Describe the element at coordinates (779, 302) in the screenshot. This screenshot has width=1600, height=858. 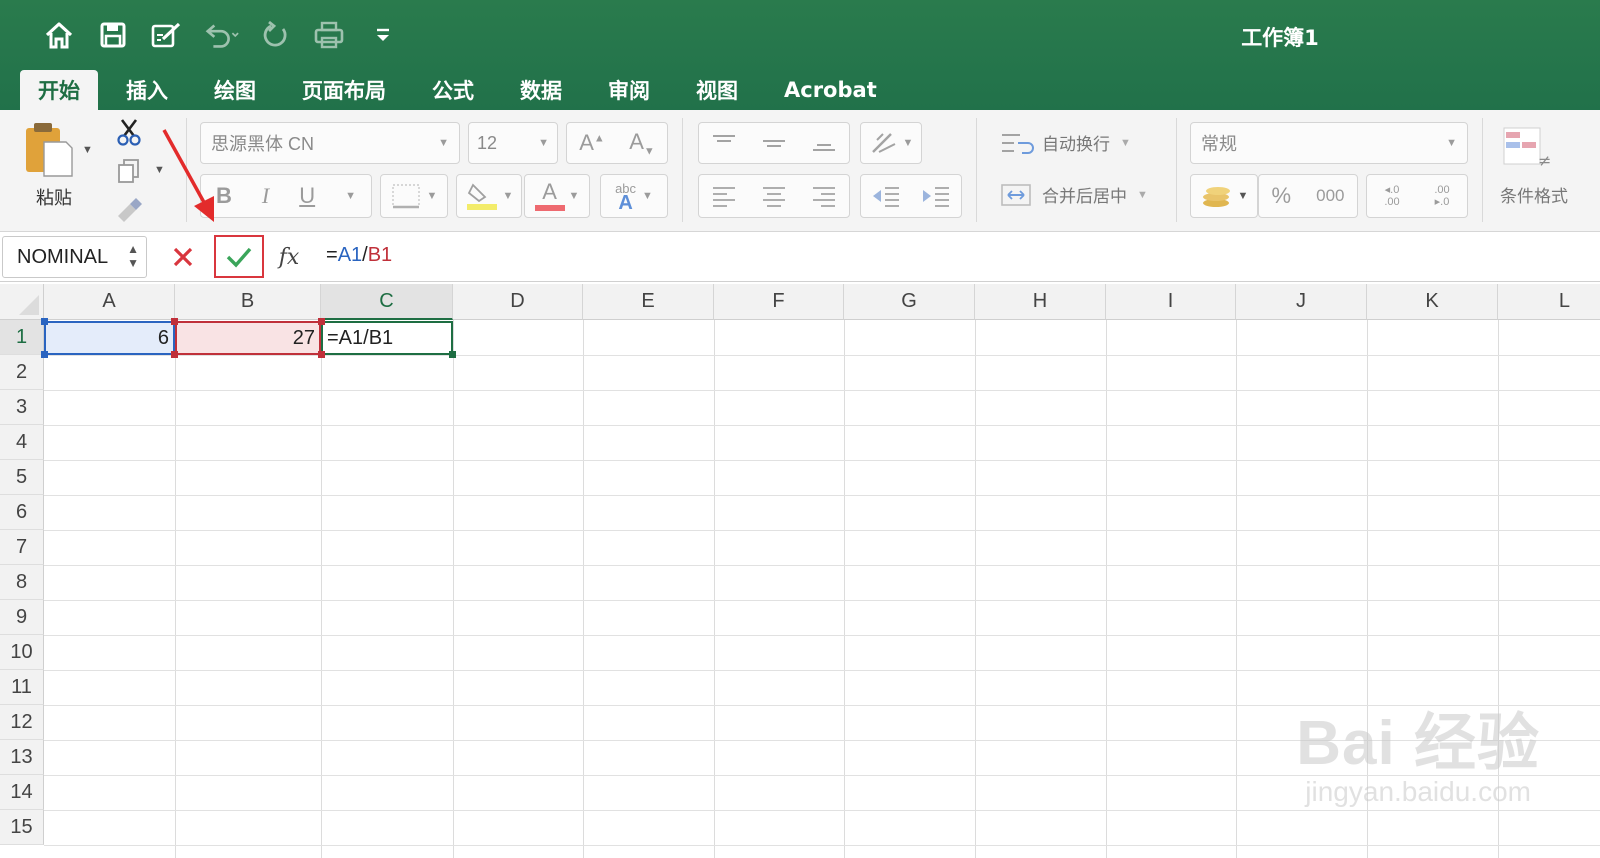
I see `column-header-f: F` at that location.